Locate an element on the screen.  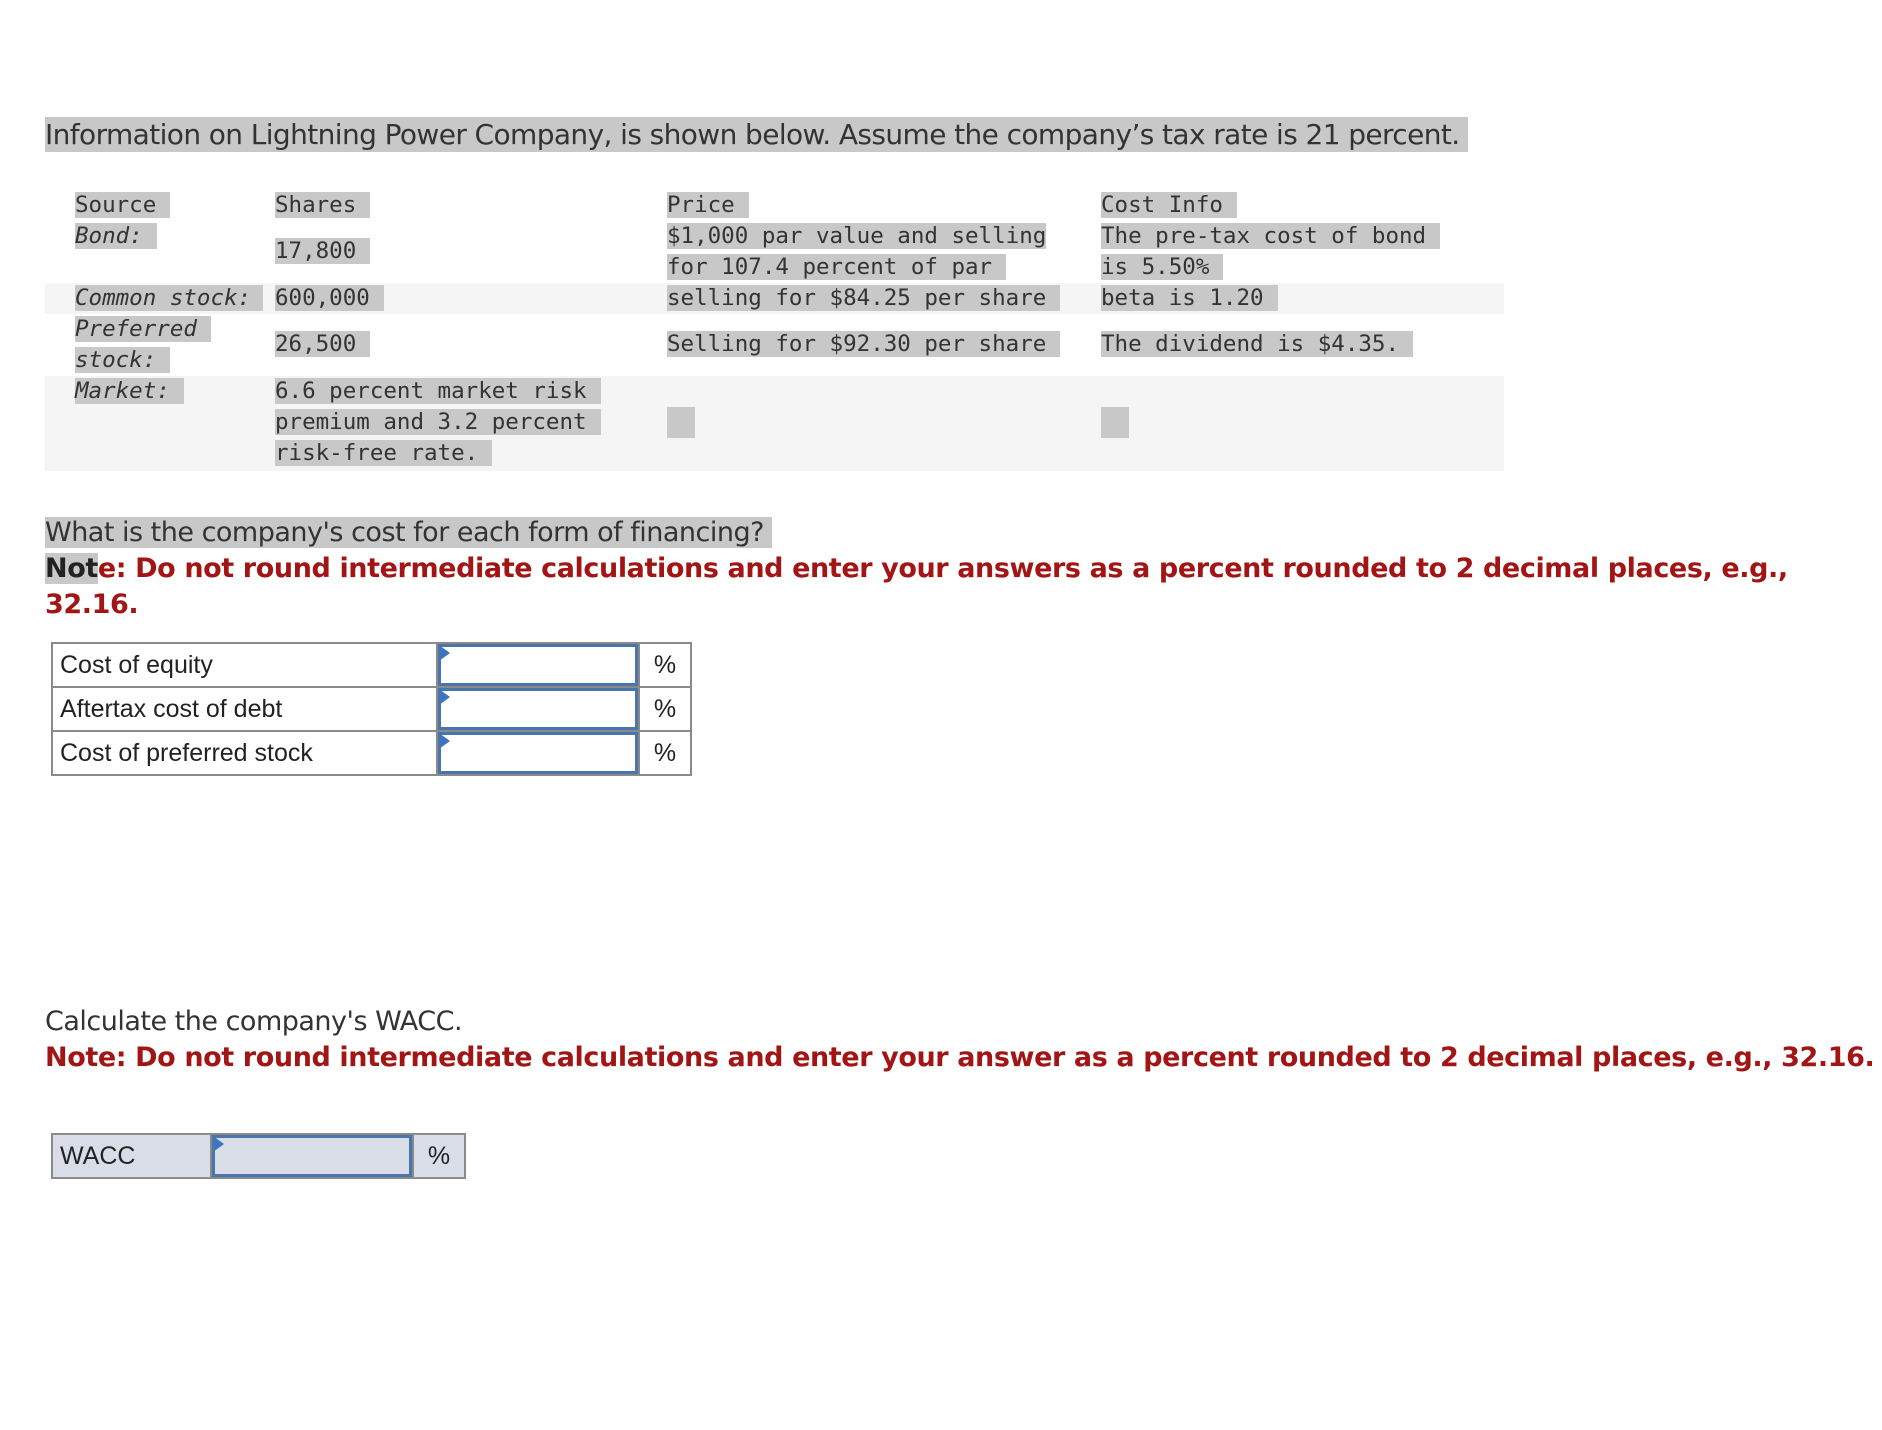
price-bond-line1: $1,000 par value and selling is located at coordinates (857, 236).